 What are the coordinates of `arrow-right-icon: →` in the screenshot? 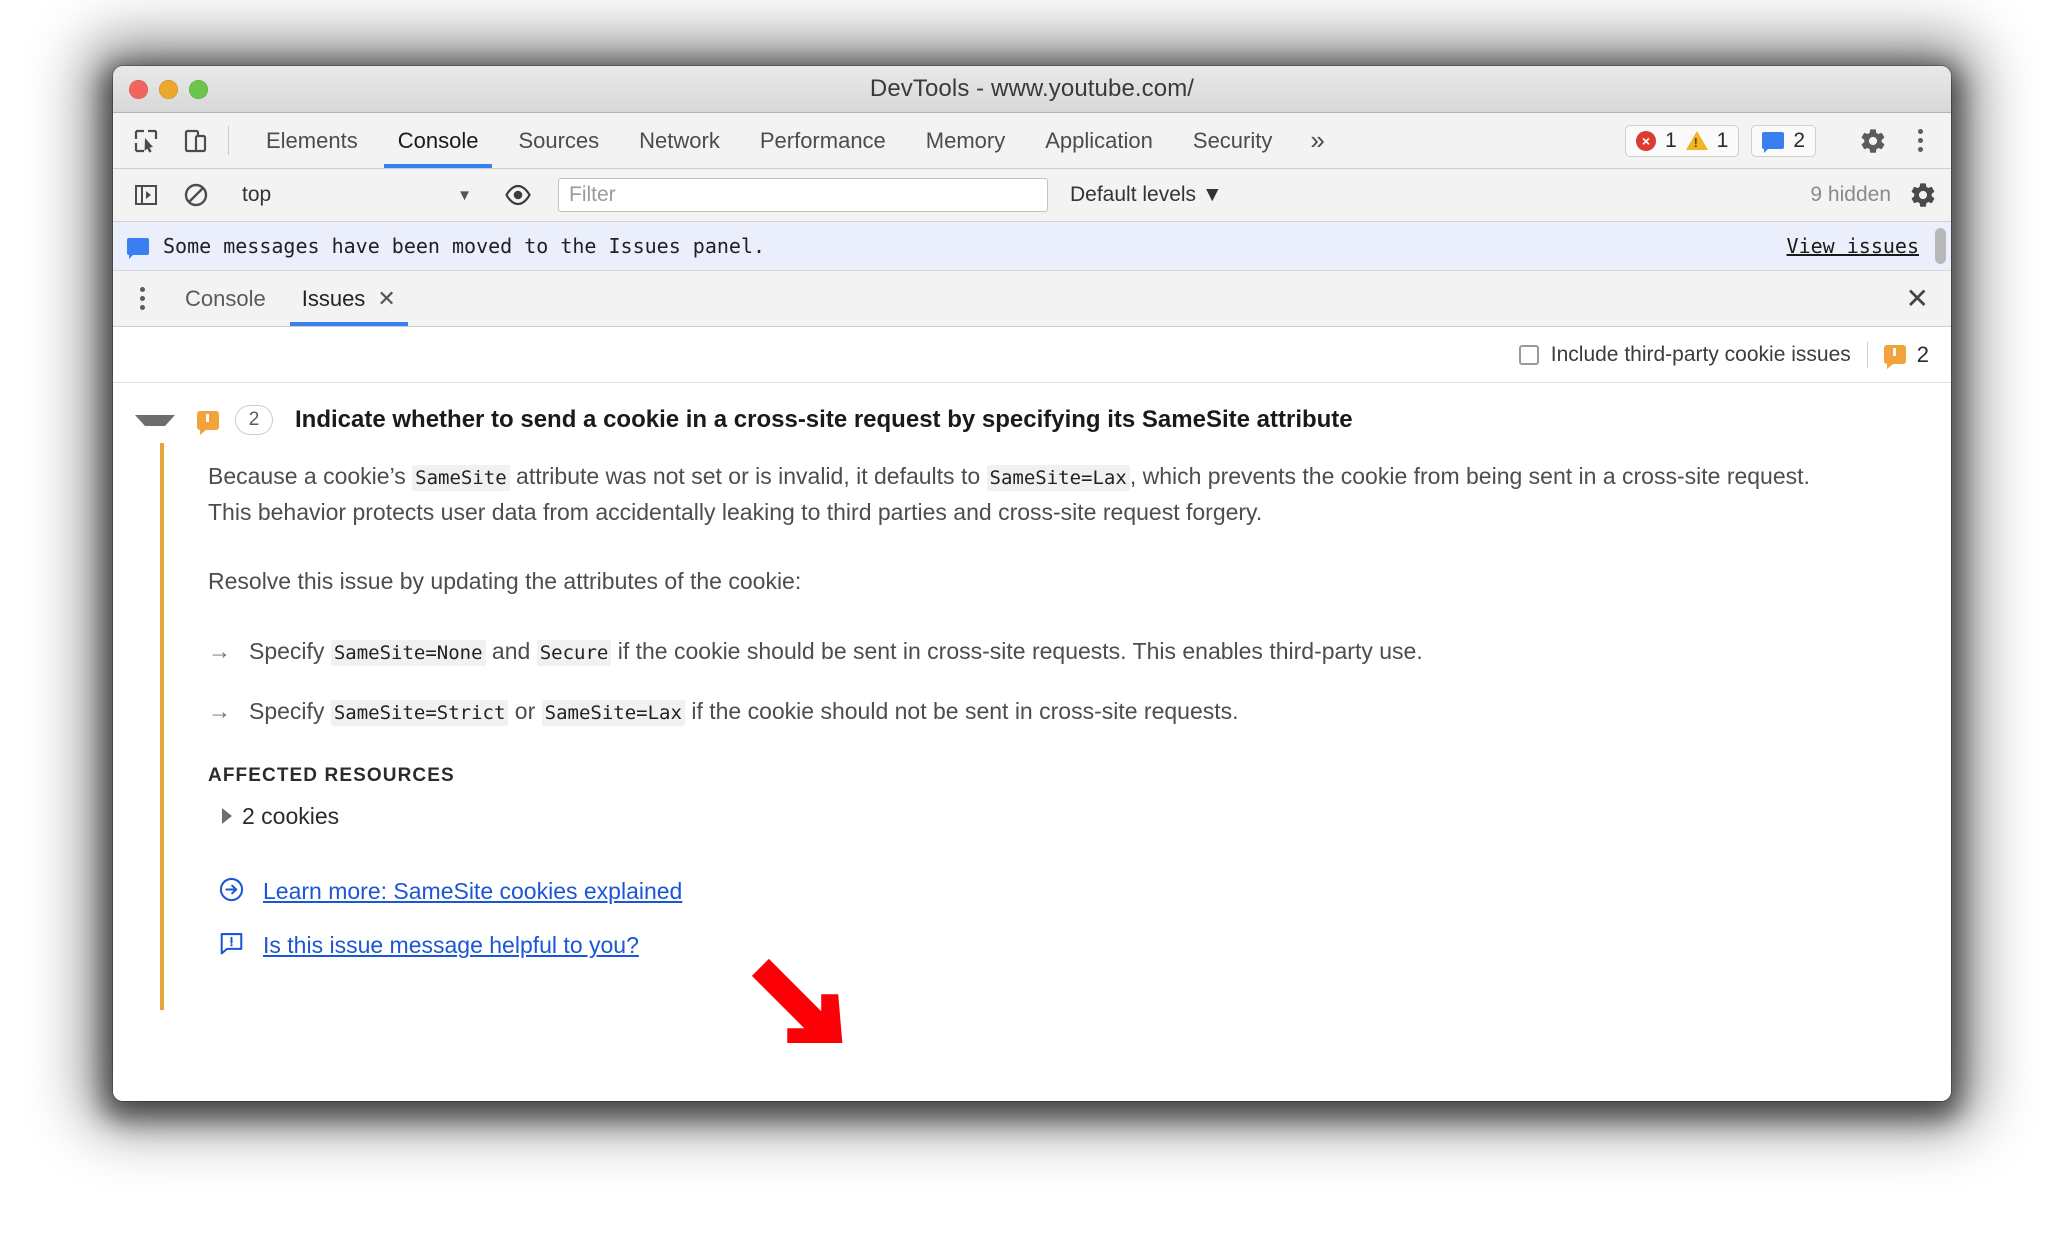 It's located at (219, 711).